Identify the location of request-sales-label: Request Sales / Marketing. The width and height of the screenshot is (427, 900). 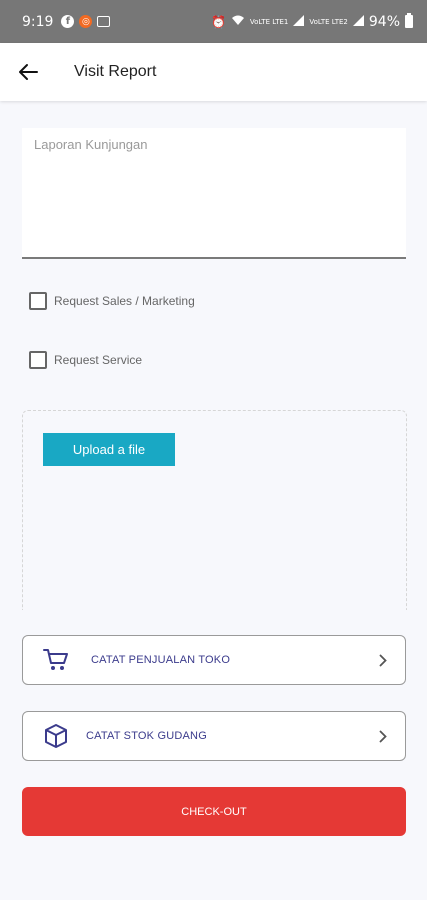
(124, 301).